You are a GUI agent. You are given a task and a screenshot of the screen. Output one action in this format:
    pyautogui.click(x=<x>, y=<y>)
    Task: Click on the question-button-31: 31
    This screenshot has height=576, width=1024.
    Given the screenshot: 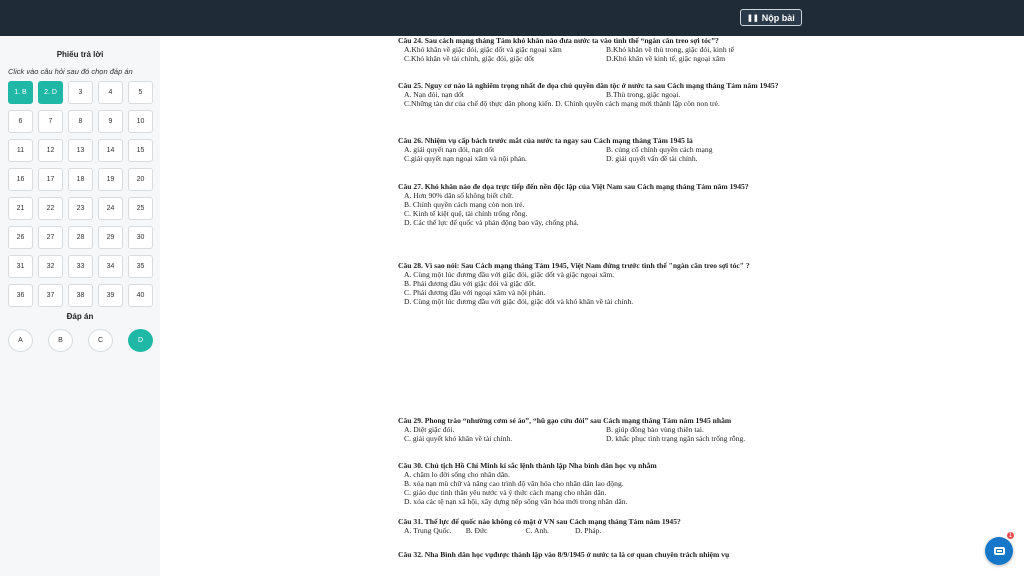 What is the action you would take?
    pyautogui.click(x=20, y=266)
    